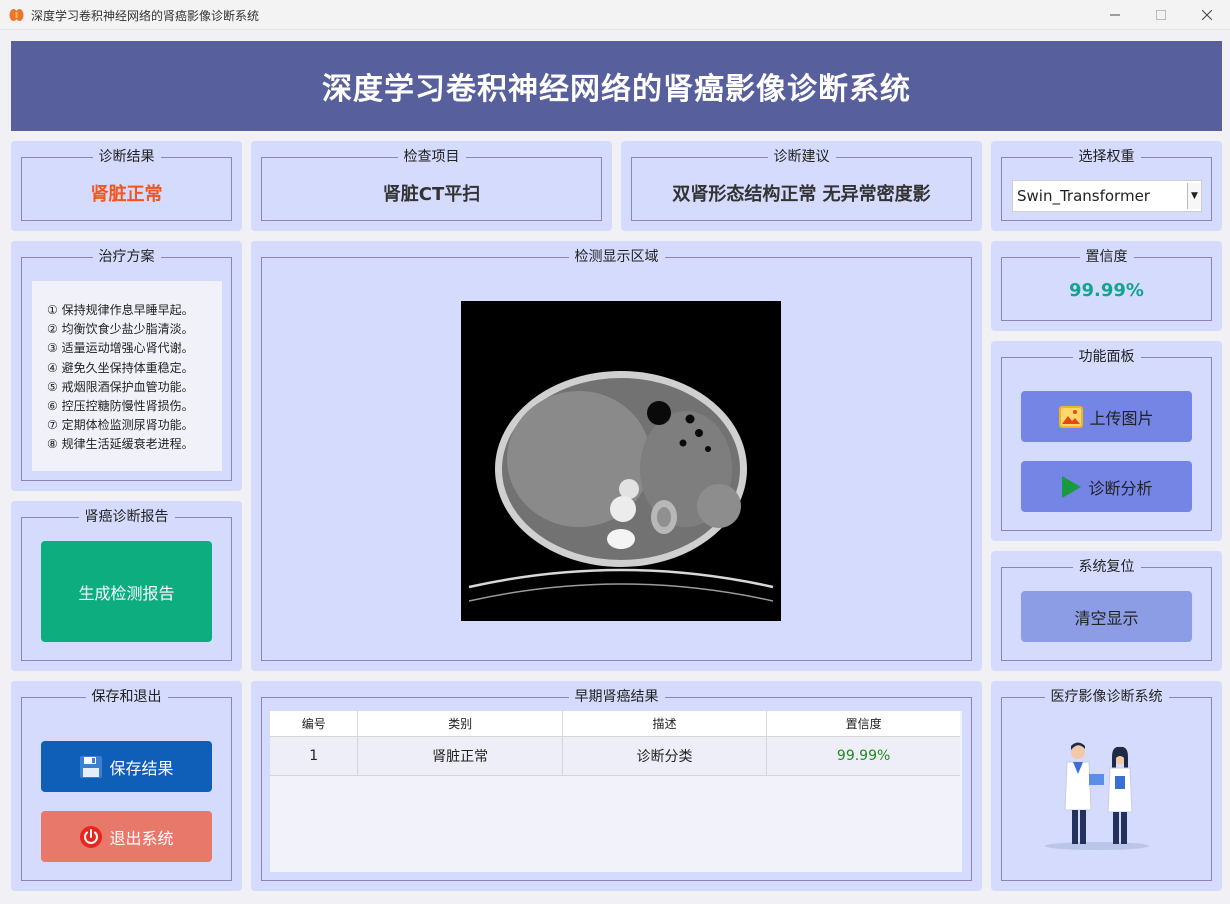 This screenshot has width=1230, height=904. I want to click on result-title: 诊断结果, so click(126, 157).